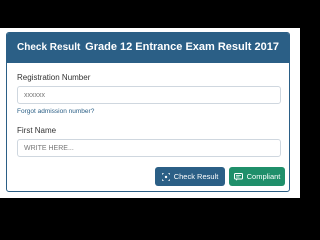 This screenshot has height=240, width=320. Describe the element at coordinates (37, 130) in the screenshot. I see `first-name-label: First Name` at that location.